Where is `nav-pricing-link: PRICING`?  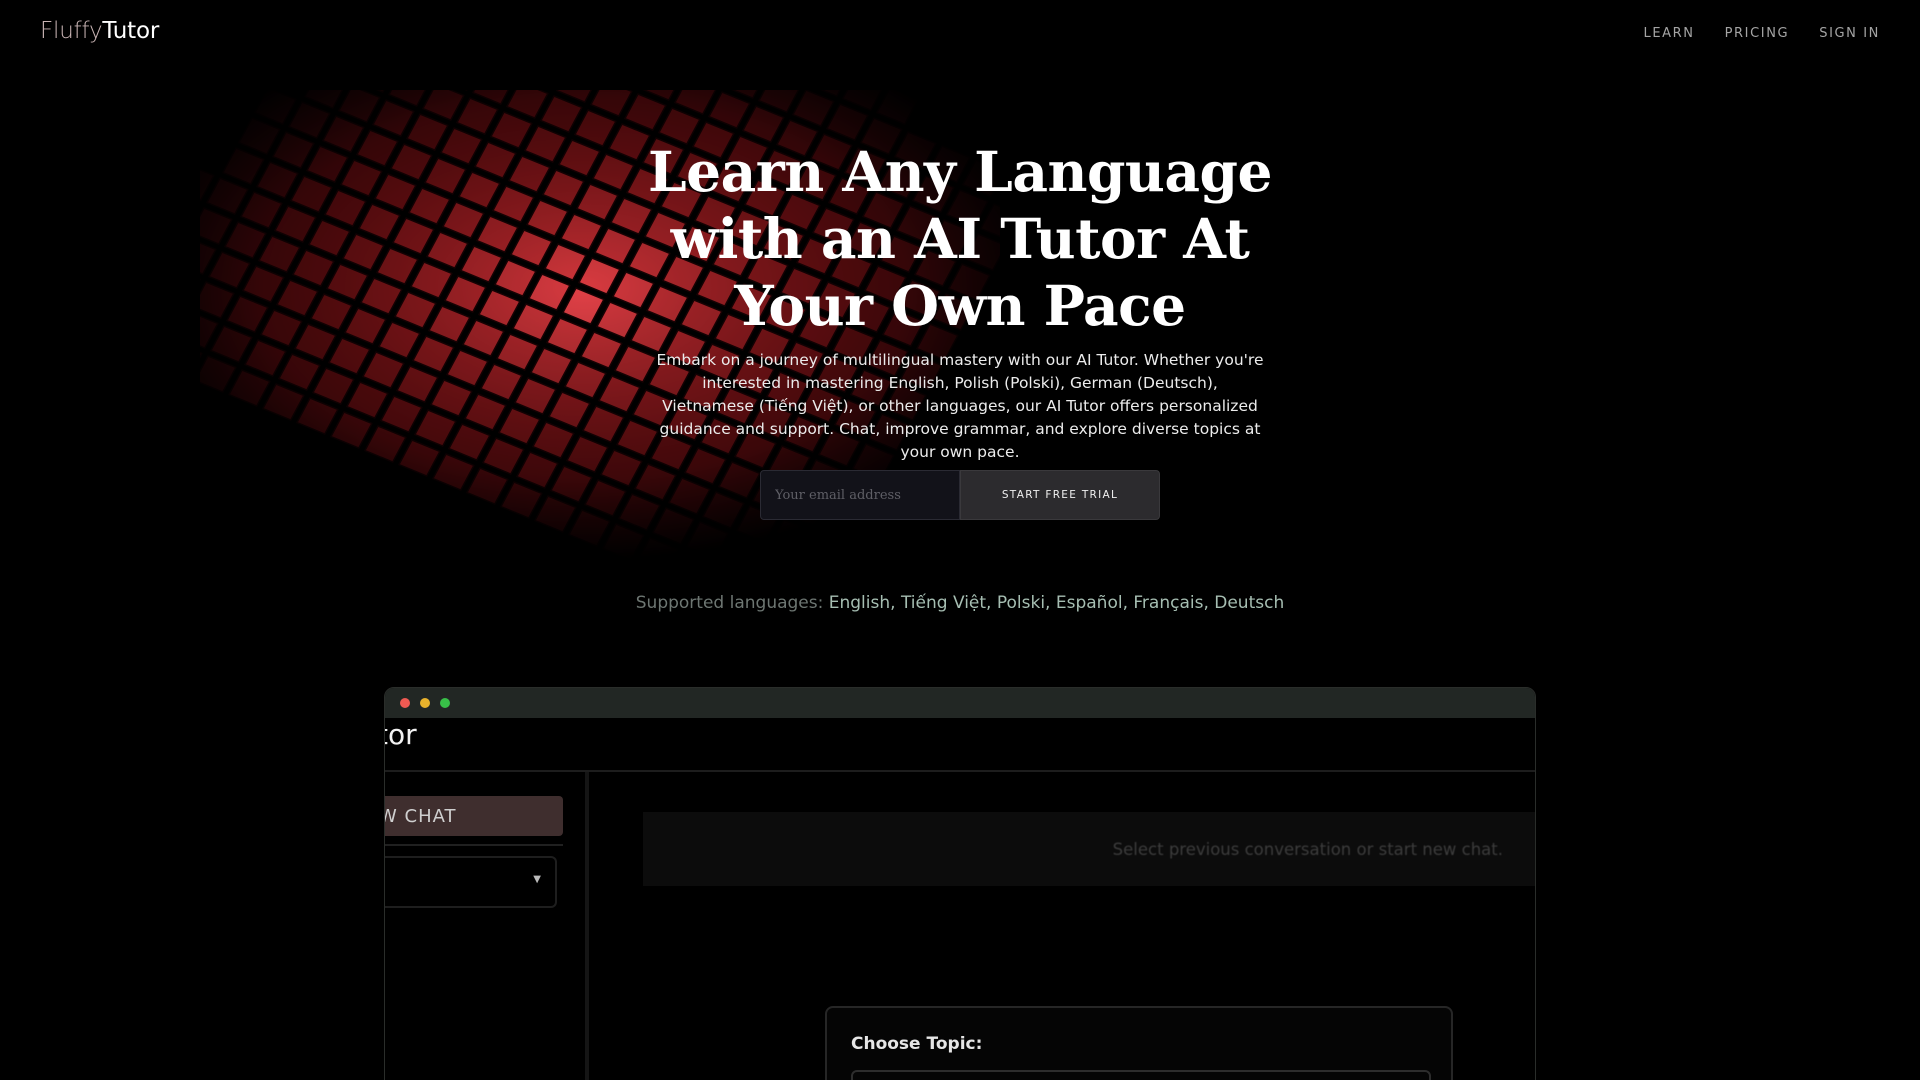
nav-pricing-link: PRICING is located at coordinates (1757, 33).